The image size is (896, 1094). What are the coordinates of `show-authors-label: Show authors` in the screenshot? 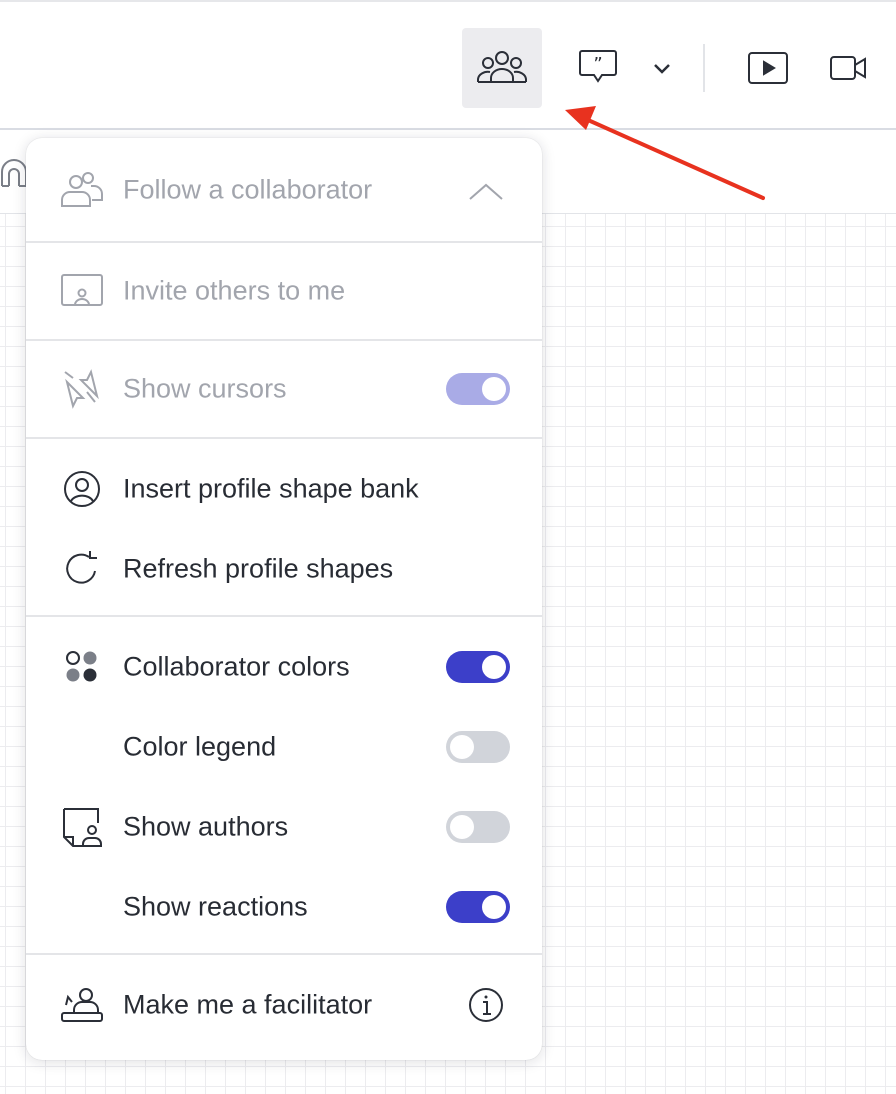 It's located at (206, 826).